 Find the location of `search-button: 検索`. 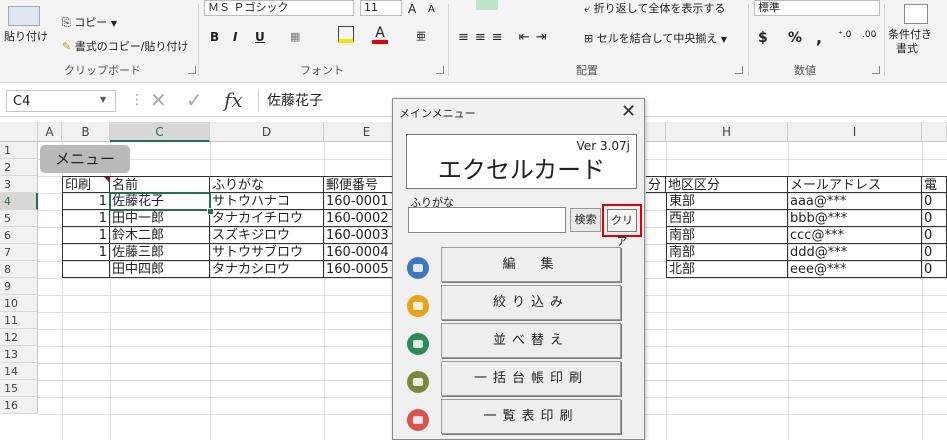

search-button: 検索 is located at coordinates (585, 220).